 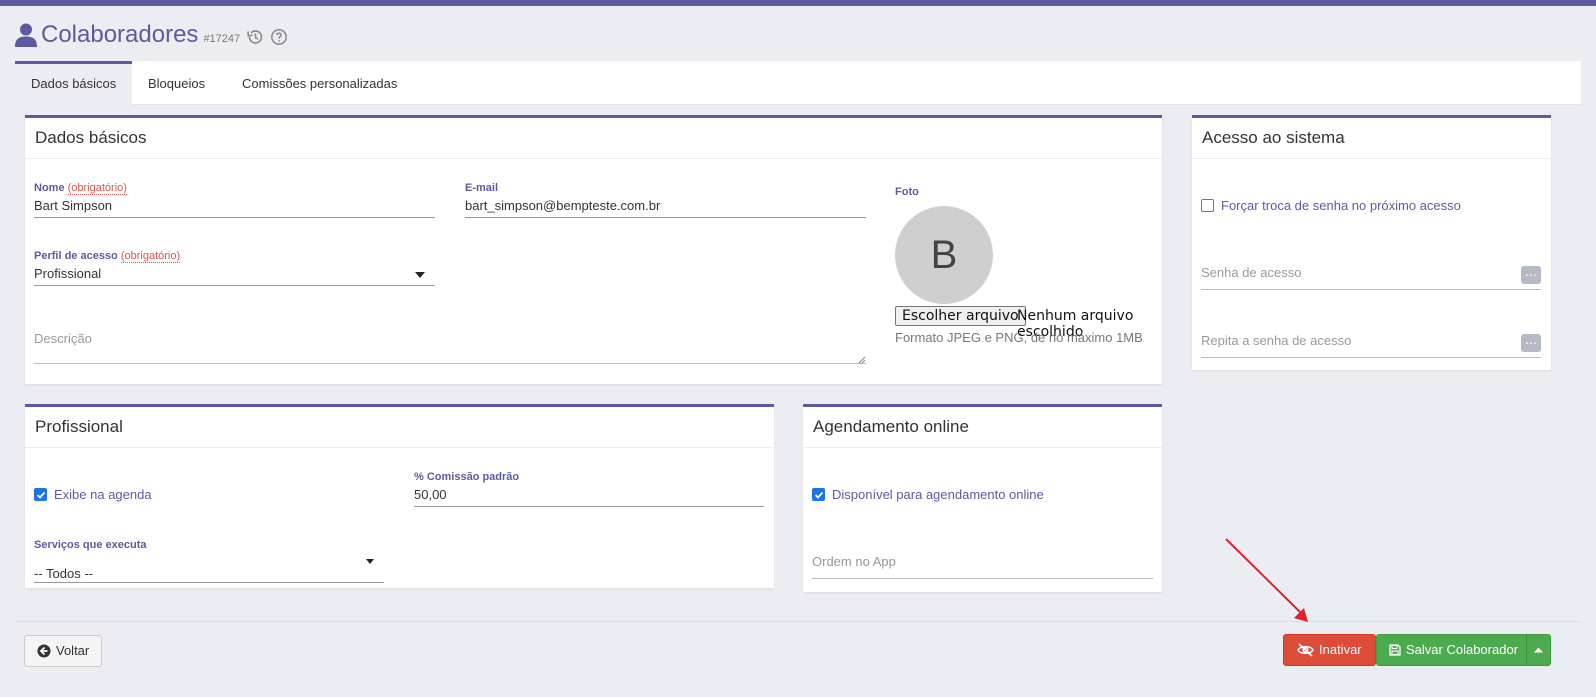 I want to click on history-icon, so click(x=255, y=37).